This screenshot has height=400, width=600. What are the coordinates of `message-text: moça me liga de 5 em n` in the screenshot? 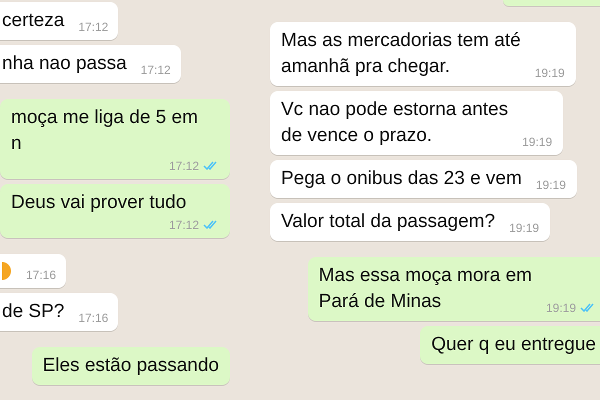 It's located at (104, 131).